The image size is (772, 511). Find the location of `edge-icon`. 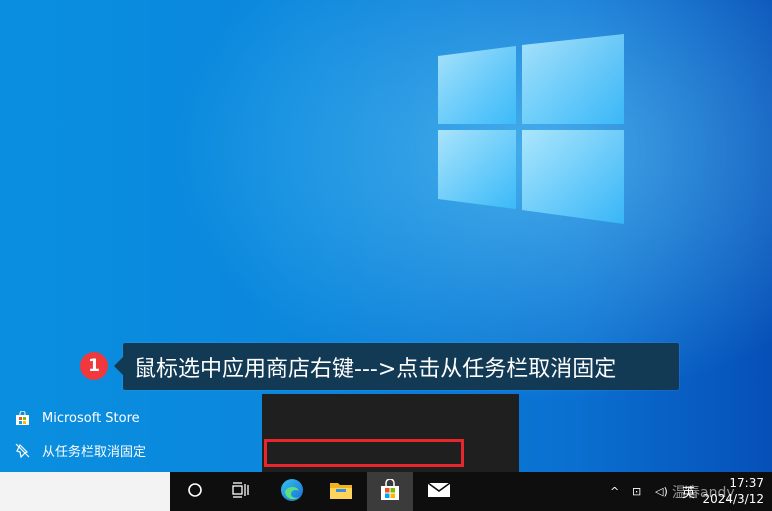

edge-icon is located at coordinates (292, 492).